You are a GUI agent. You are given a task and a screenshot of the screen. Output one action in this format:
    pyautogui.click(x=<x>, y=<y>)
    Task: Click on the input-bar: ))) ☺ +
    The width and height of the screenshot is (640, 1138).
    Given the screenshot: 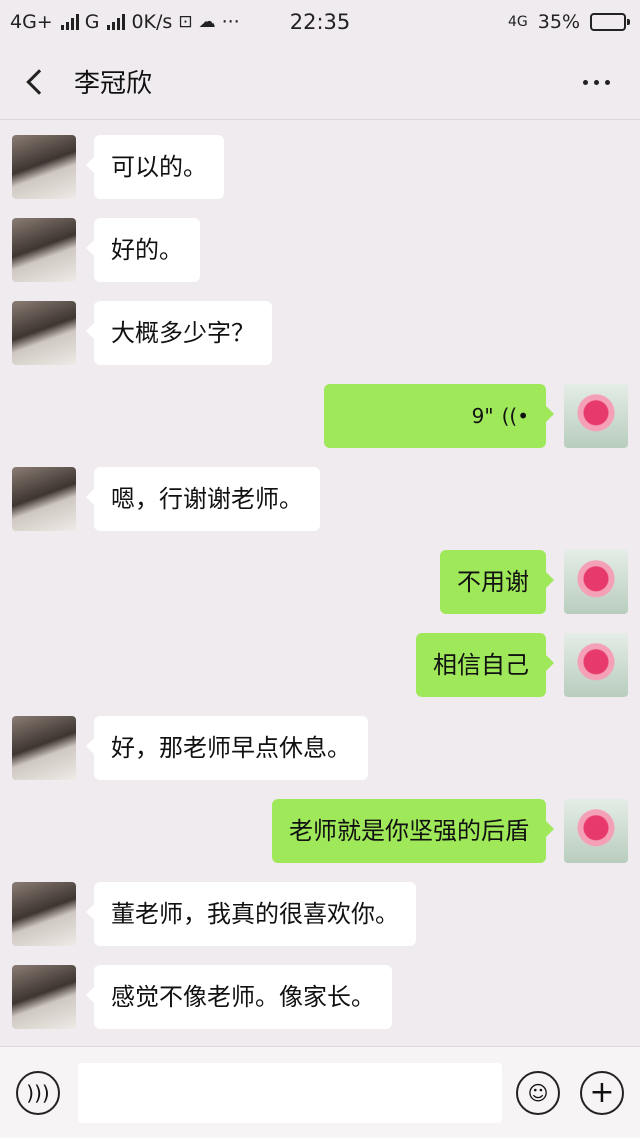 What is the action you would take?
    pyautogui.click(x=320, y=1092)
    